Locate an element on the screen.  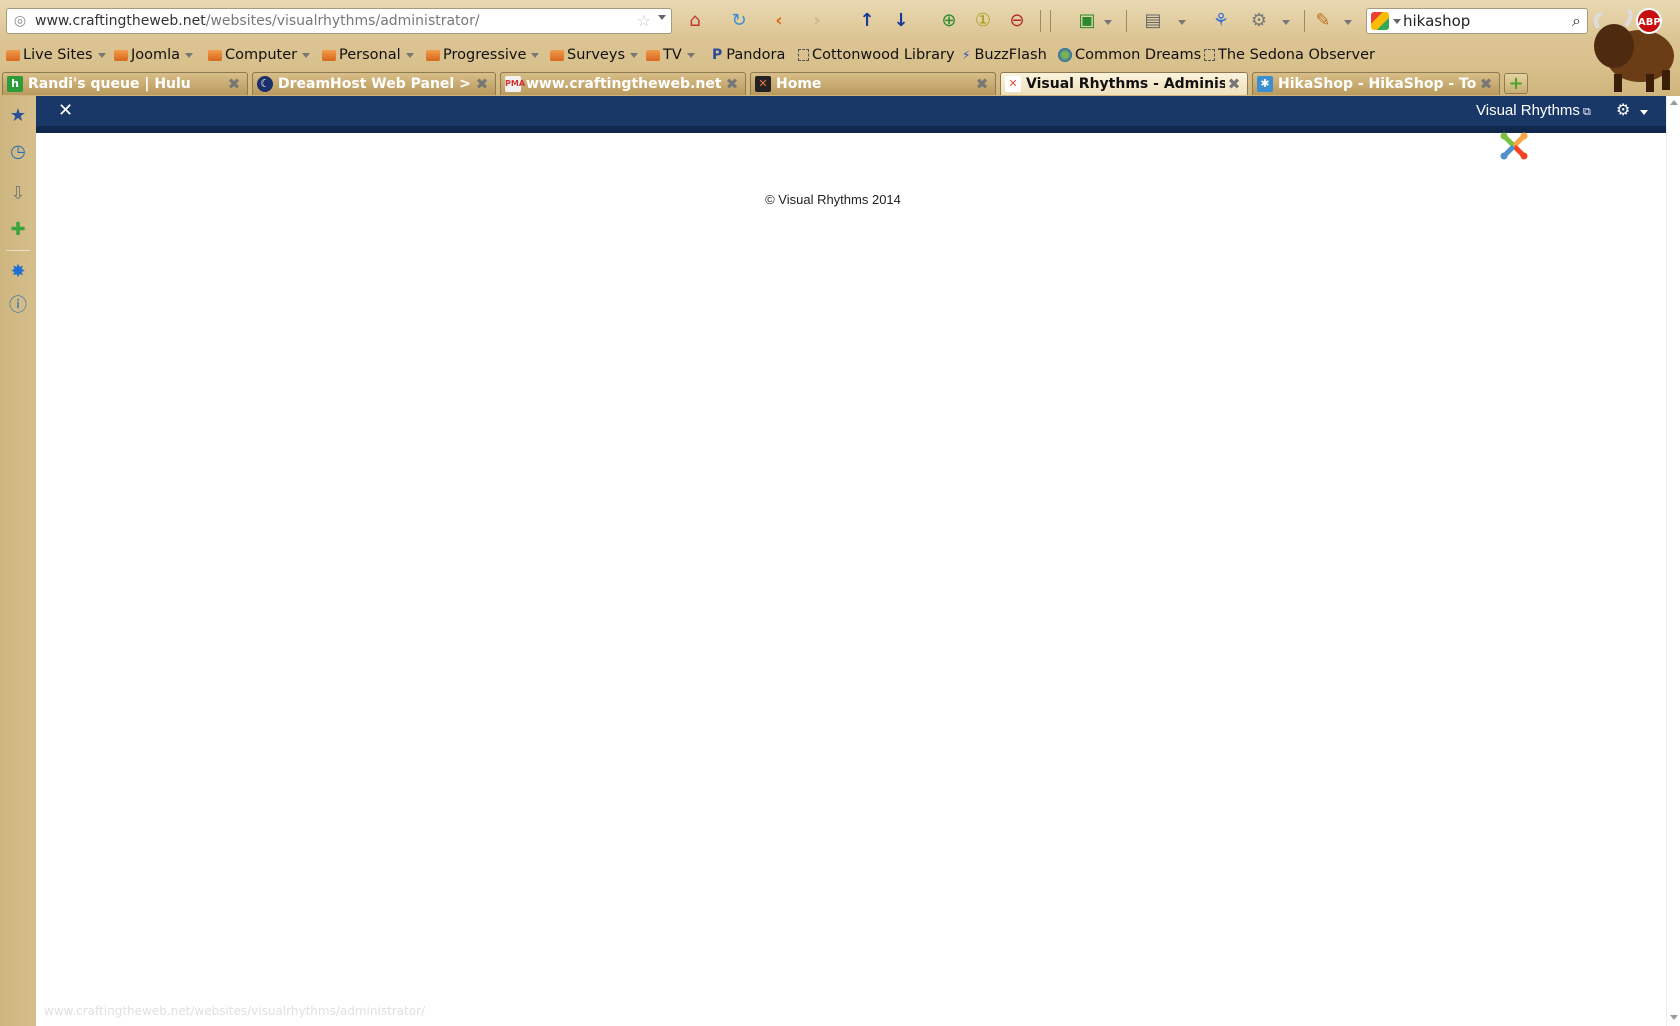
tab-phpmyadmin: PMA www.craftingtheweb.net ... ✖ is located at coordinates (623, 83).